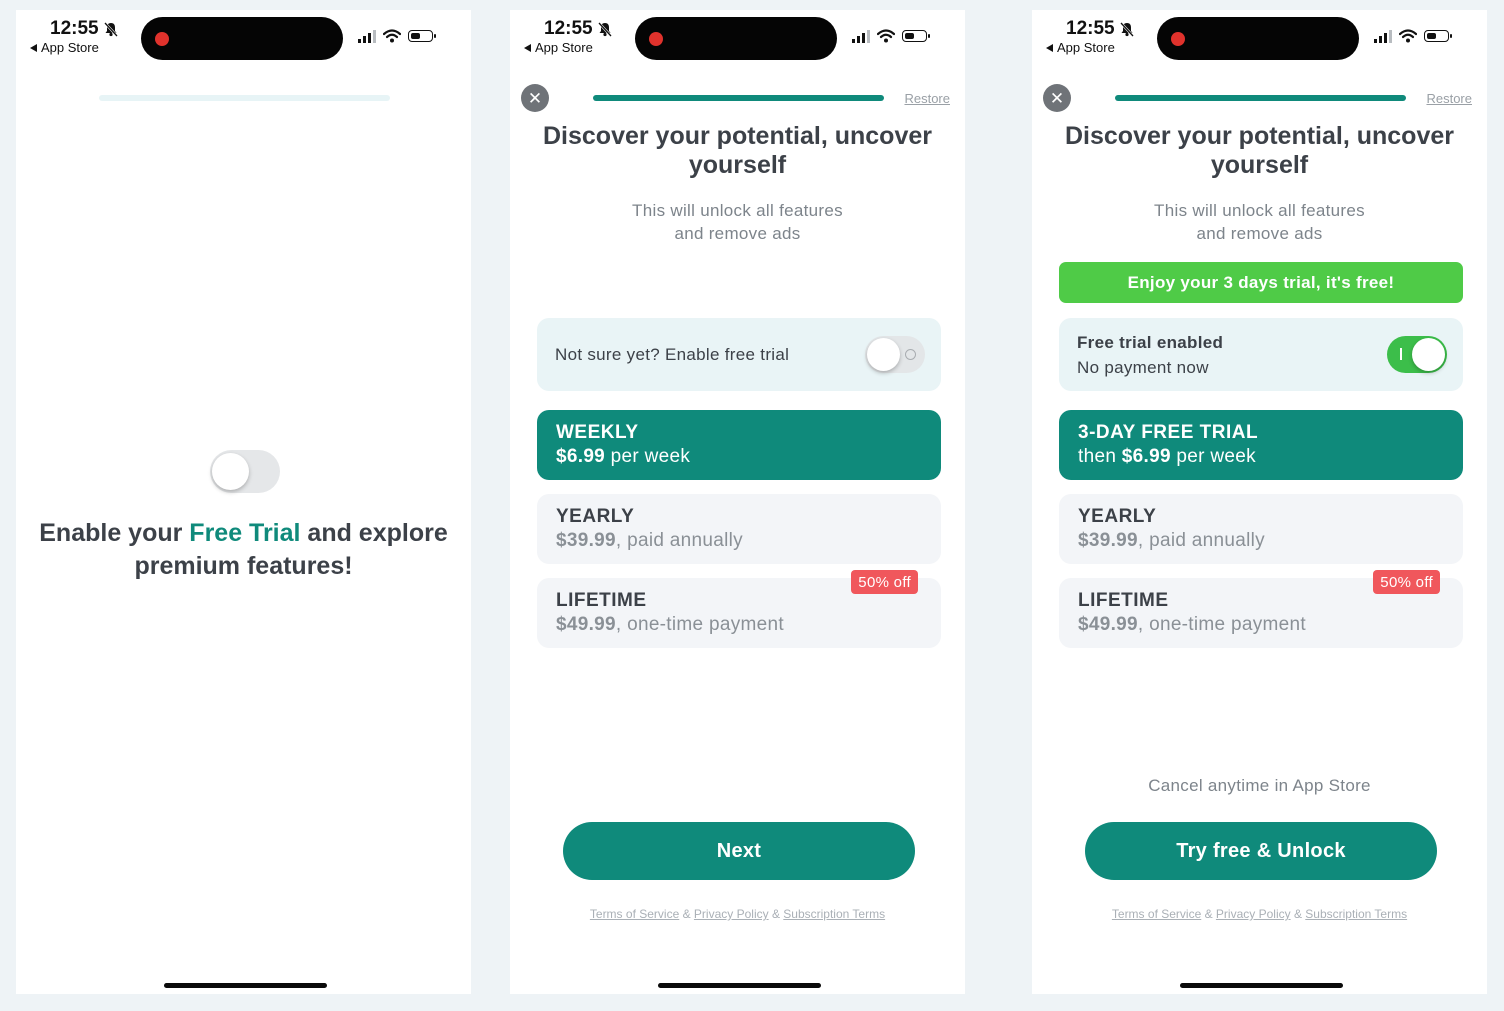  What do you see at coordinates (1100, 456) in the screenshot?
I see `plan-prefix: then` at bounding box center [1100, 456].